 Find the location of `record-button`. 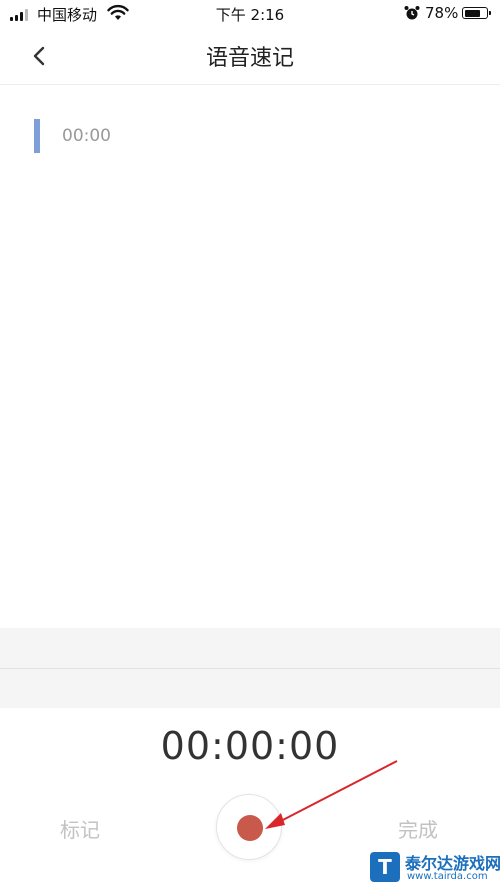

record-button is located at coordinates (249, 827).